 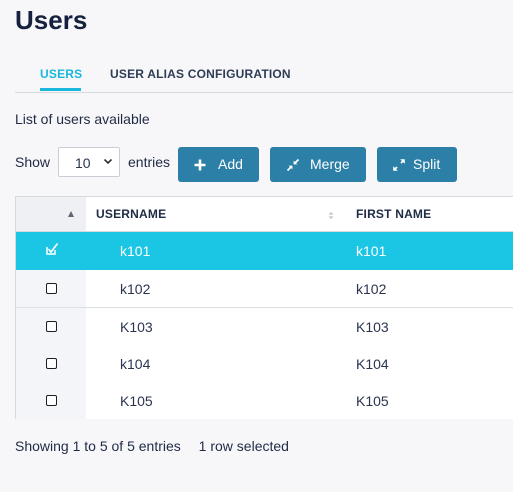 What do you see at coordinates (427, 164) in the screenshot?
I see `split-button-label: Split` at bounding box center [427, 164].